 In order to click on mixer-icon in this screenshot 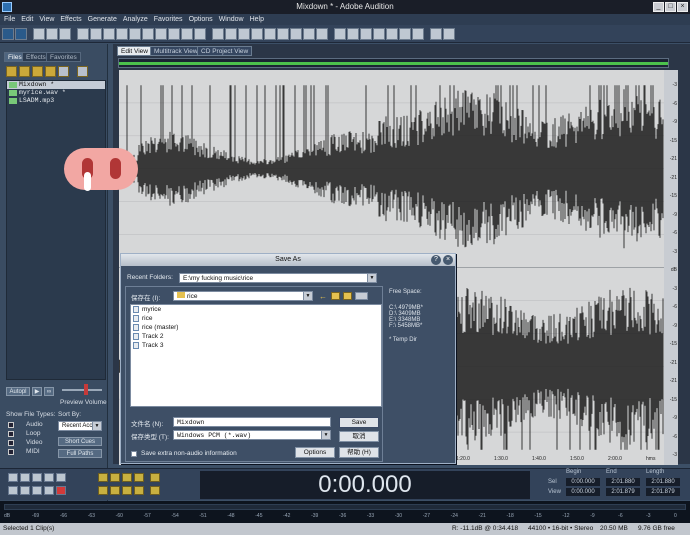, I will do `click(322, 33)`.